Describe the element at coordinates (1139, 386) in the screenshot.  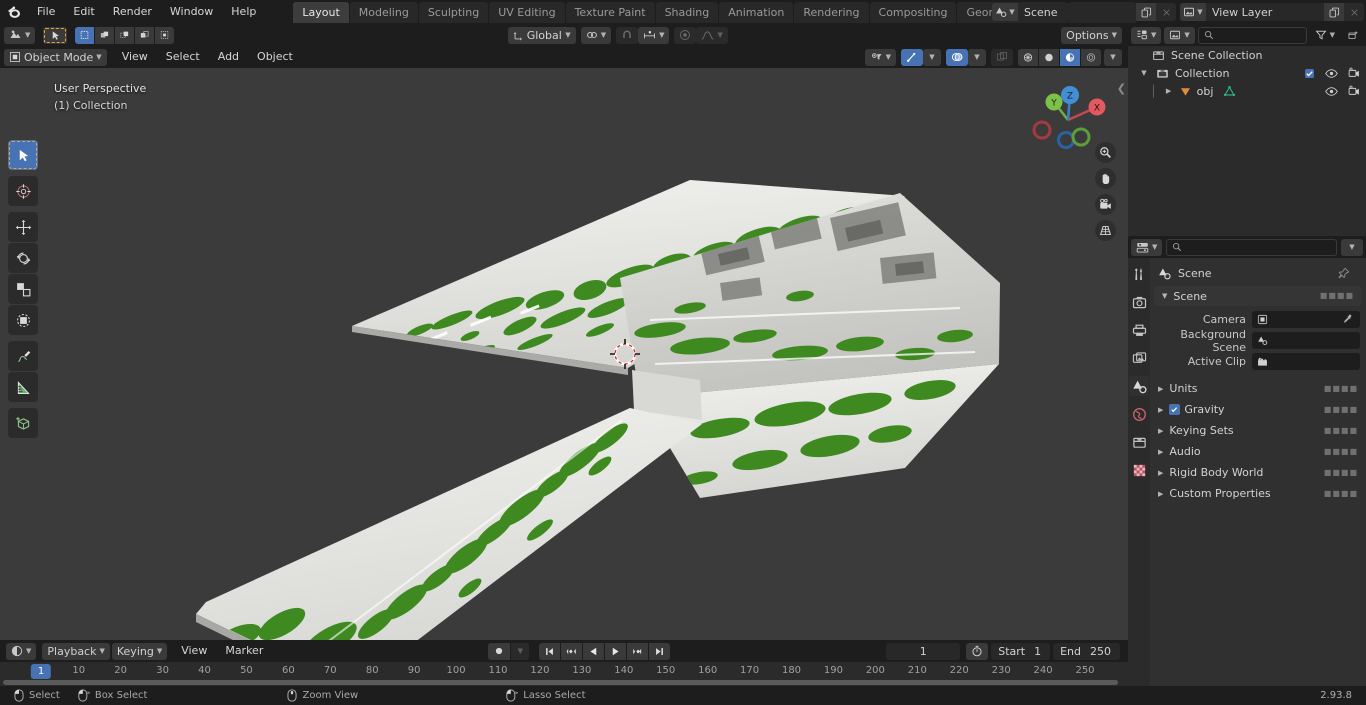
I see `scene-cone-icon` at that location.